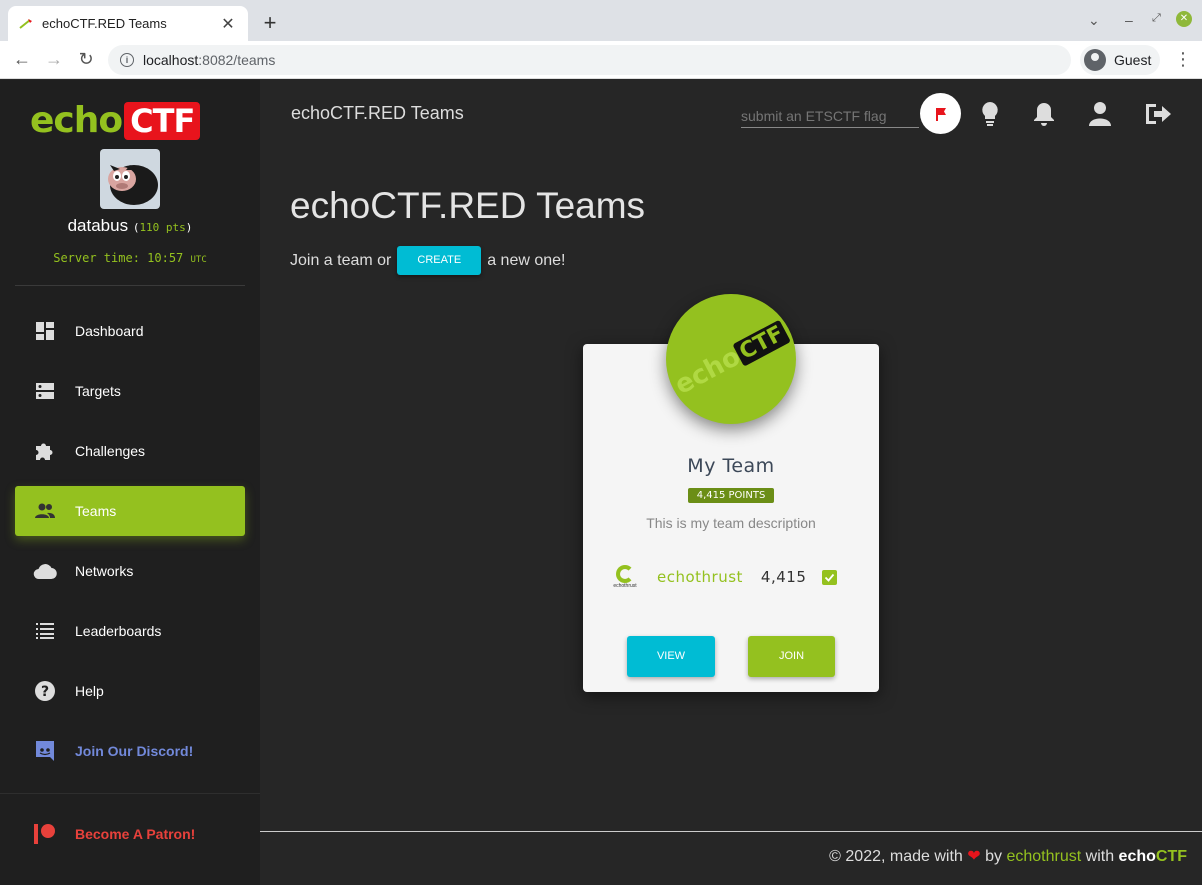 The width and height of the screenshot is (1202, 885). I want to click on sidebar-item-challenges: Challenges, so click(130, 451).